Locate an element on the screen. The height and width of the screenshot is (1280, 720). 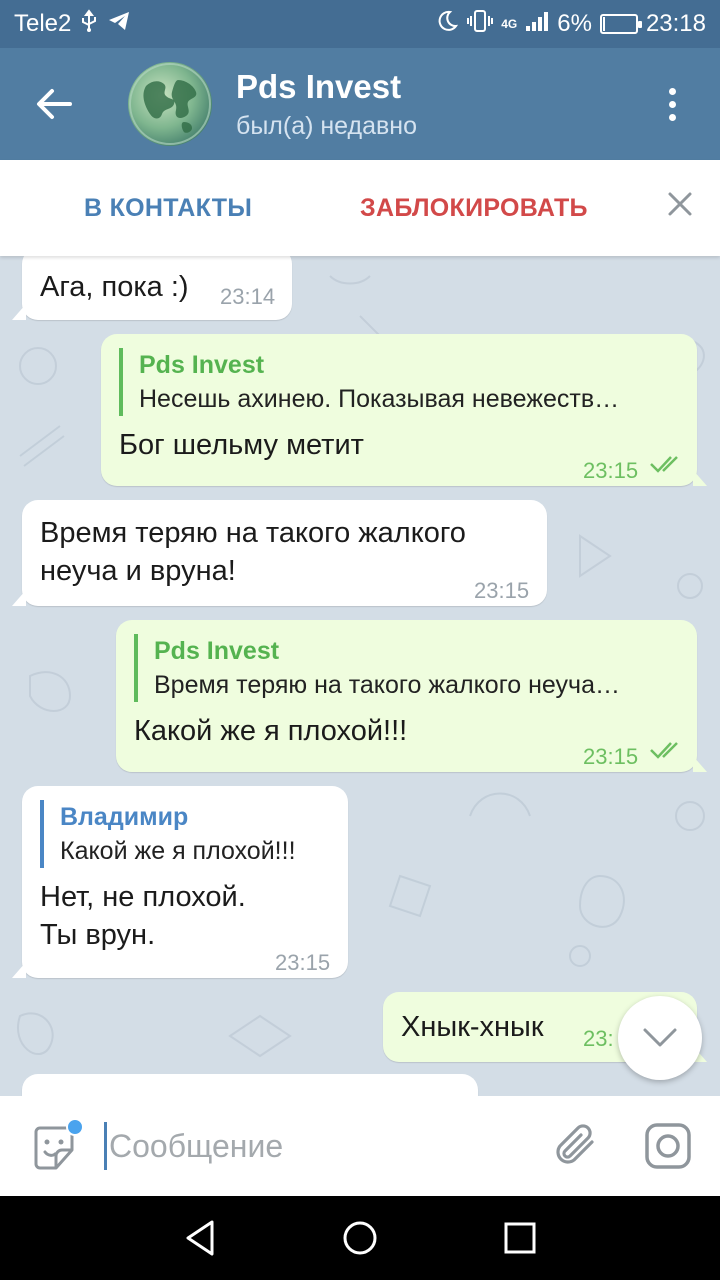
reply-text: Какой же я плохой!!! is located at coordinates (178, 851).